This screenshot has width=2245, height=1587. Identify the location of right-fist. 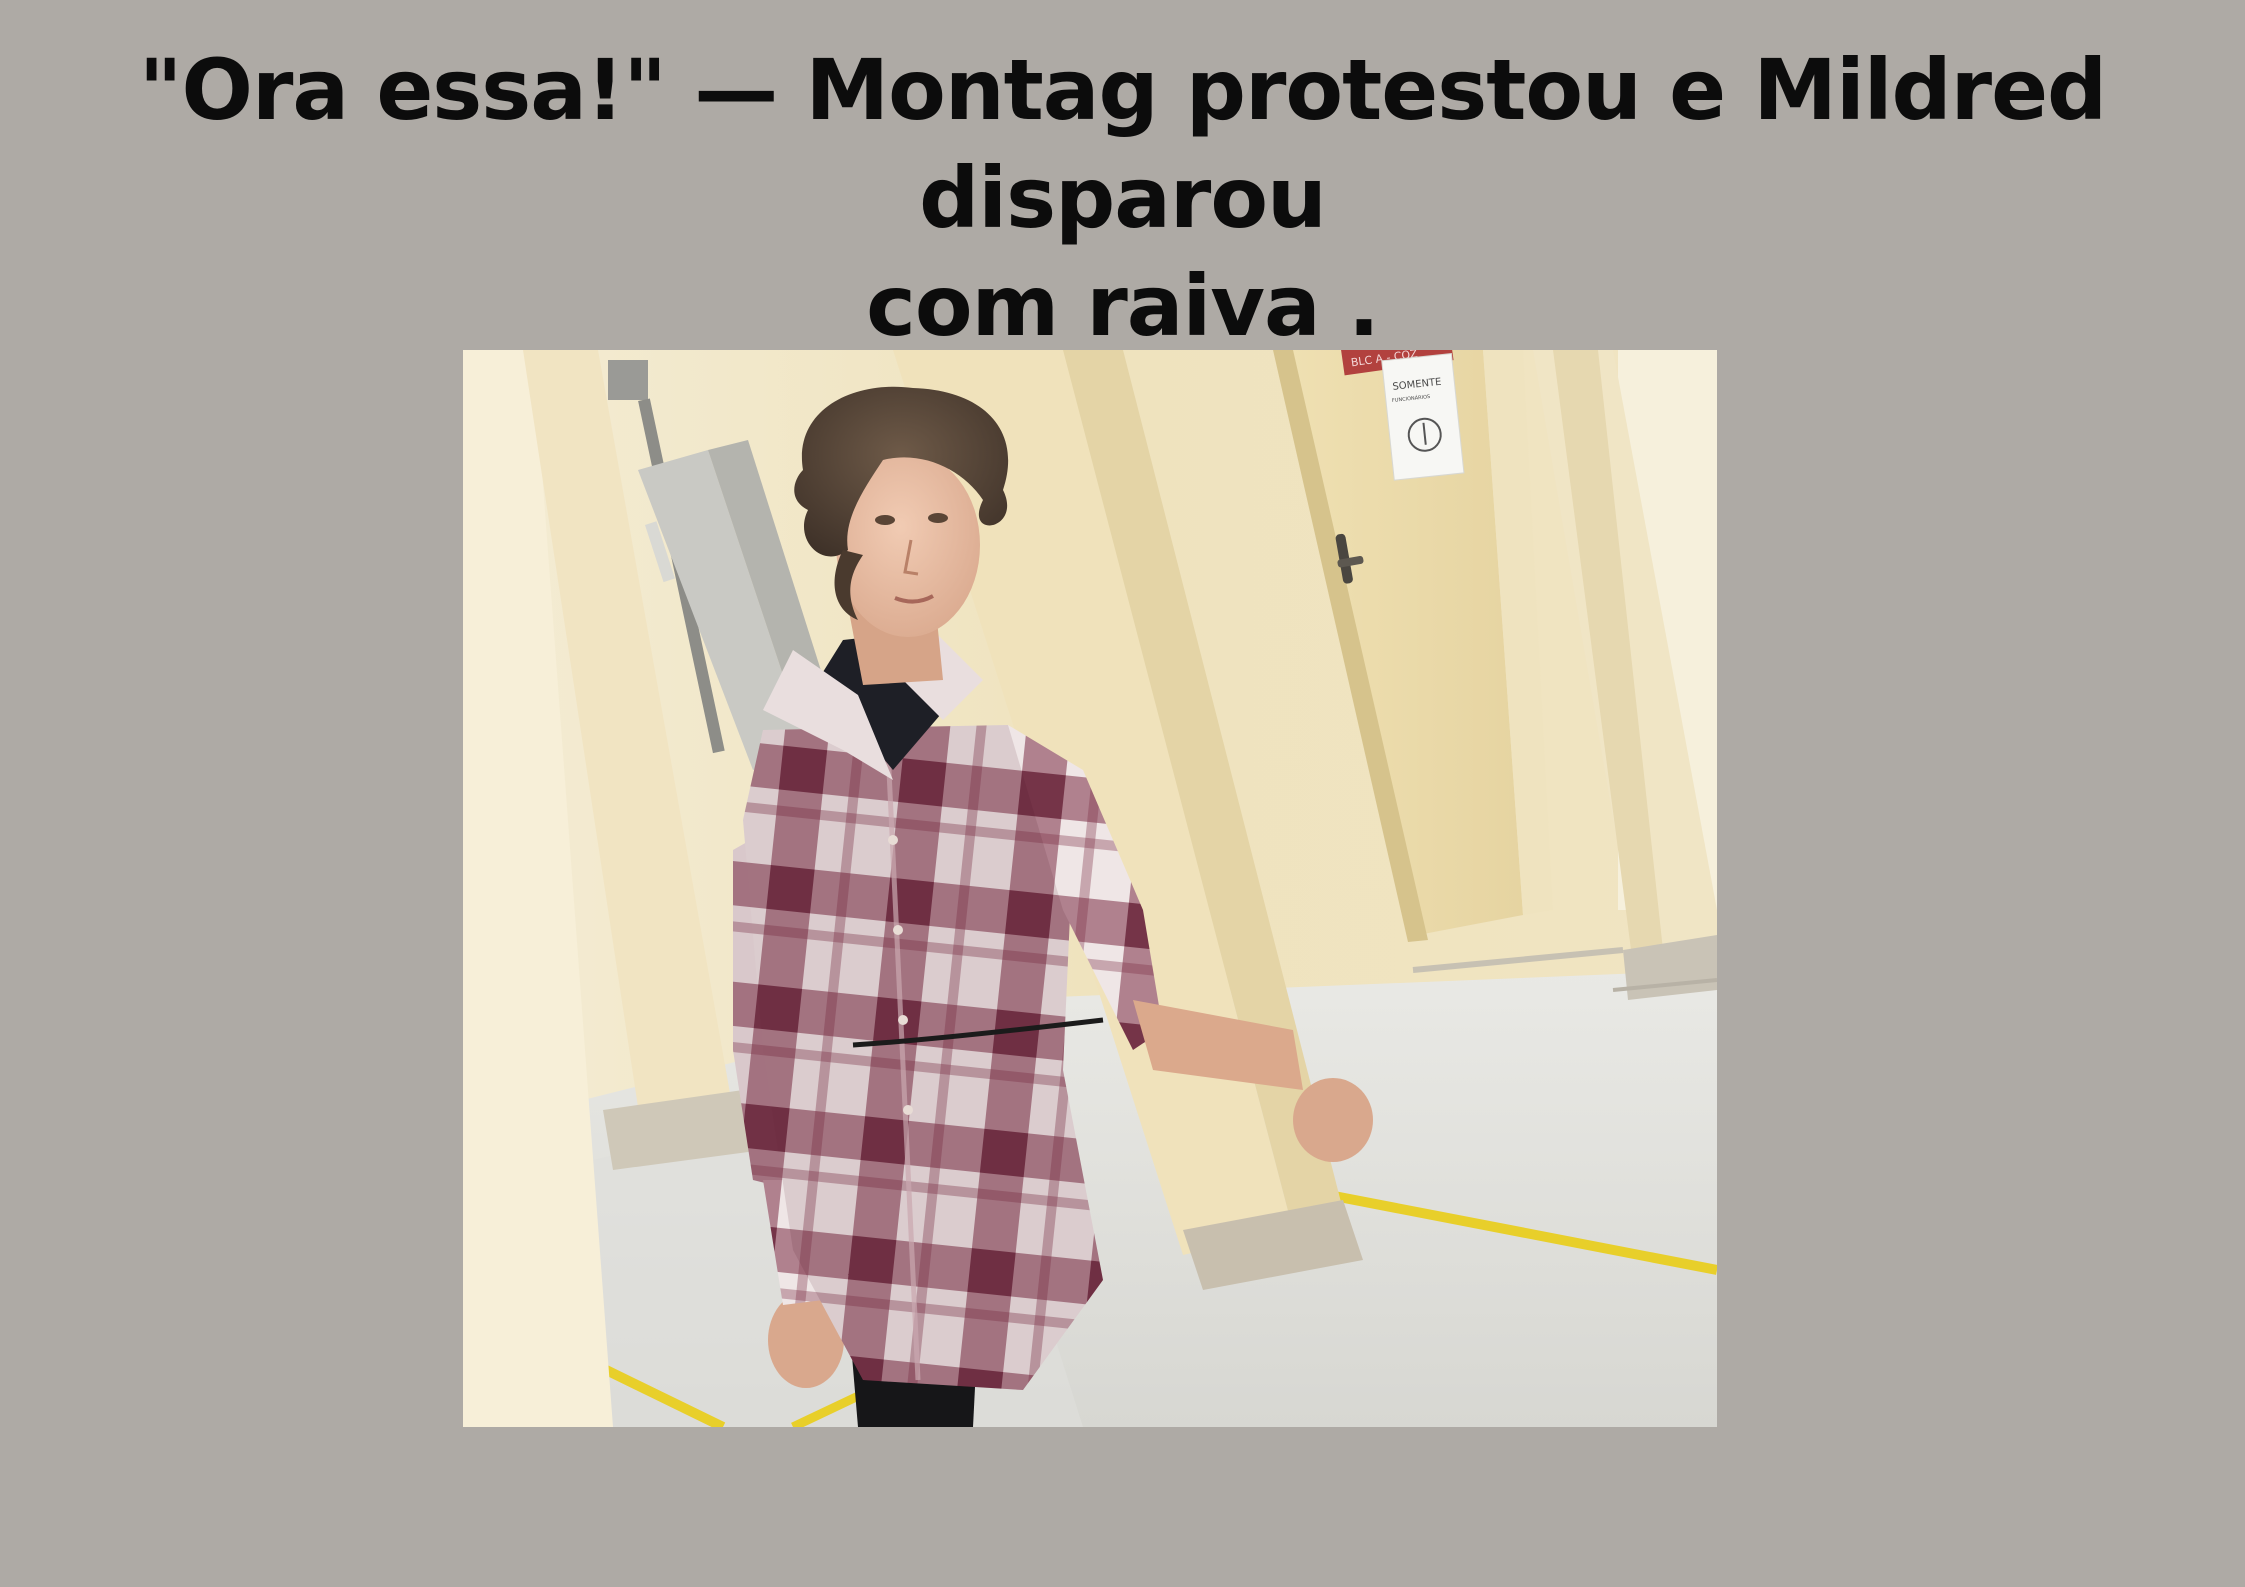
(1333, 1120).